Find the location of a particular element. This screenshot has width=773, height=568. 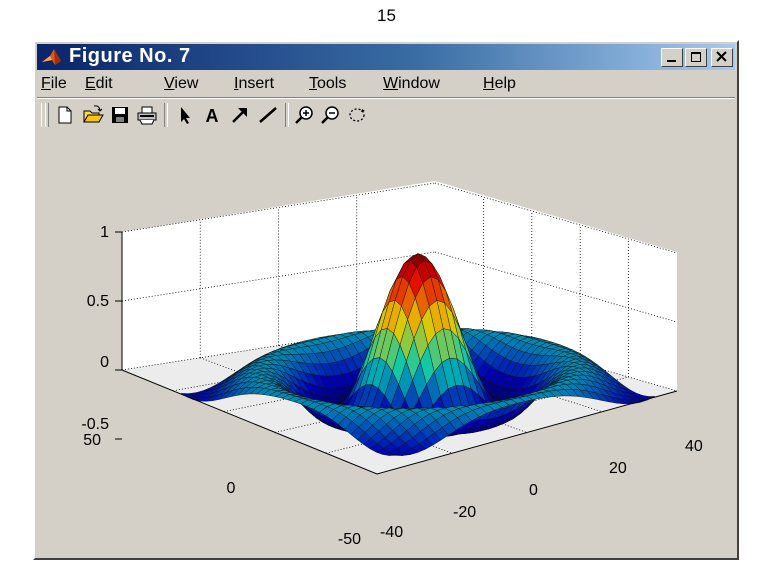

new-file-icon is located at coordinates (65, 115).